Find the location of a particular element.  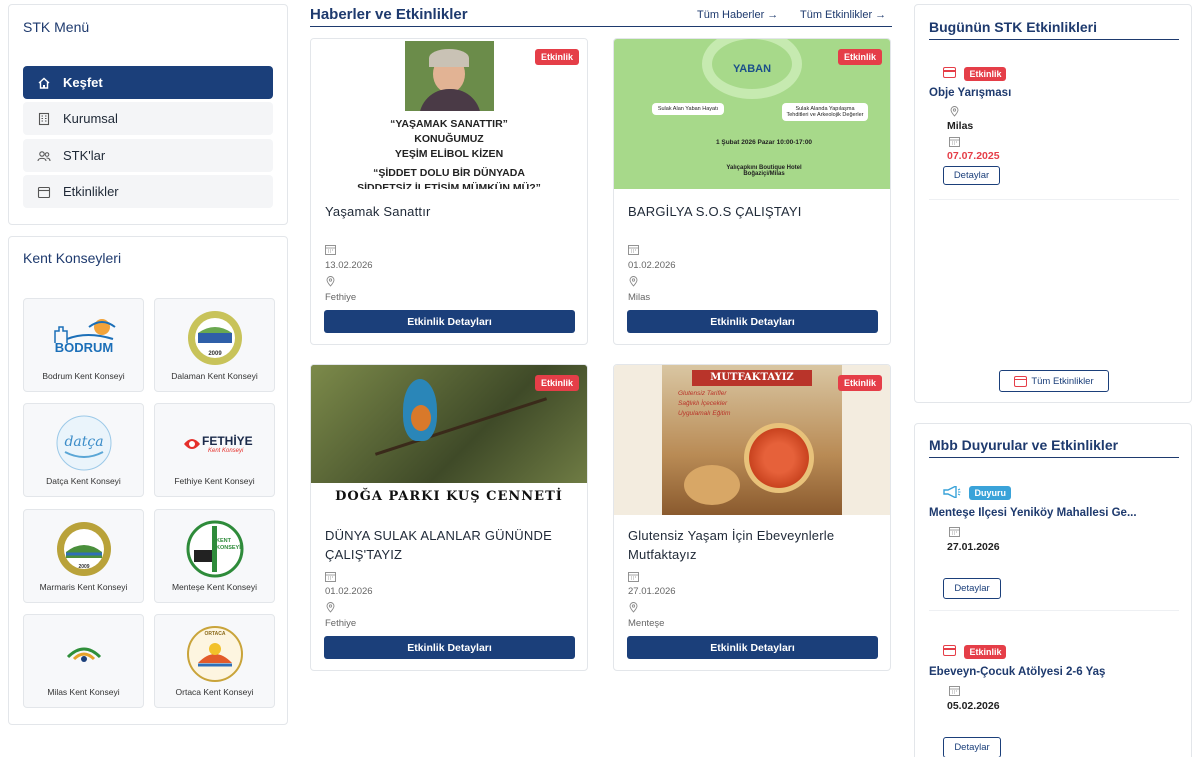

dalaman-logo: 2009 is located at coordinates (215, 338).